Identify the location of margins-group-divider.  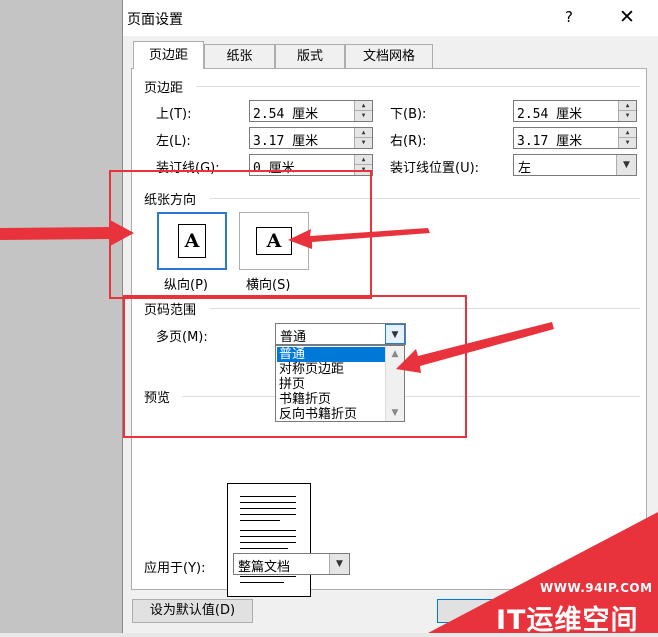
(418, 86).